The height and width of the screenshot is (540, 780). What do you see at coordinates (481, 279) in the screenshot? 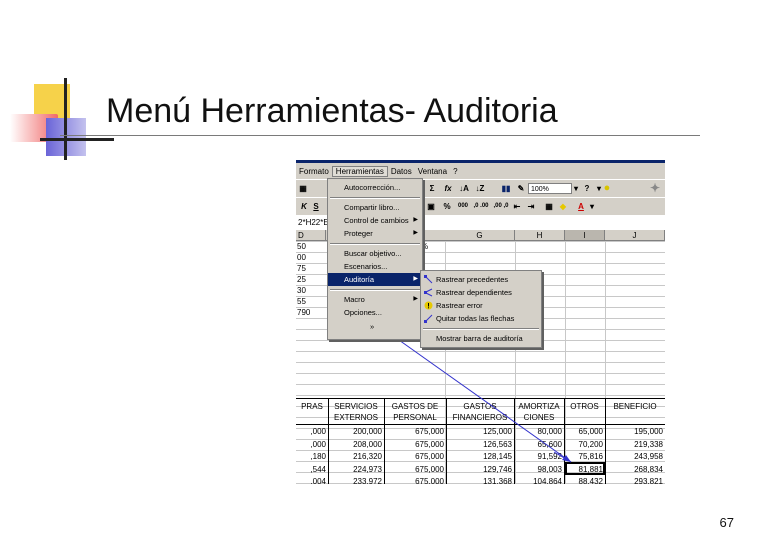
I see `menu-item-rastrear-precedentes: Rastrear precedentes` at bounding box center [481, 279].